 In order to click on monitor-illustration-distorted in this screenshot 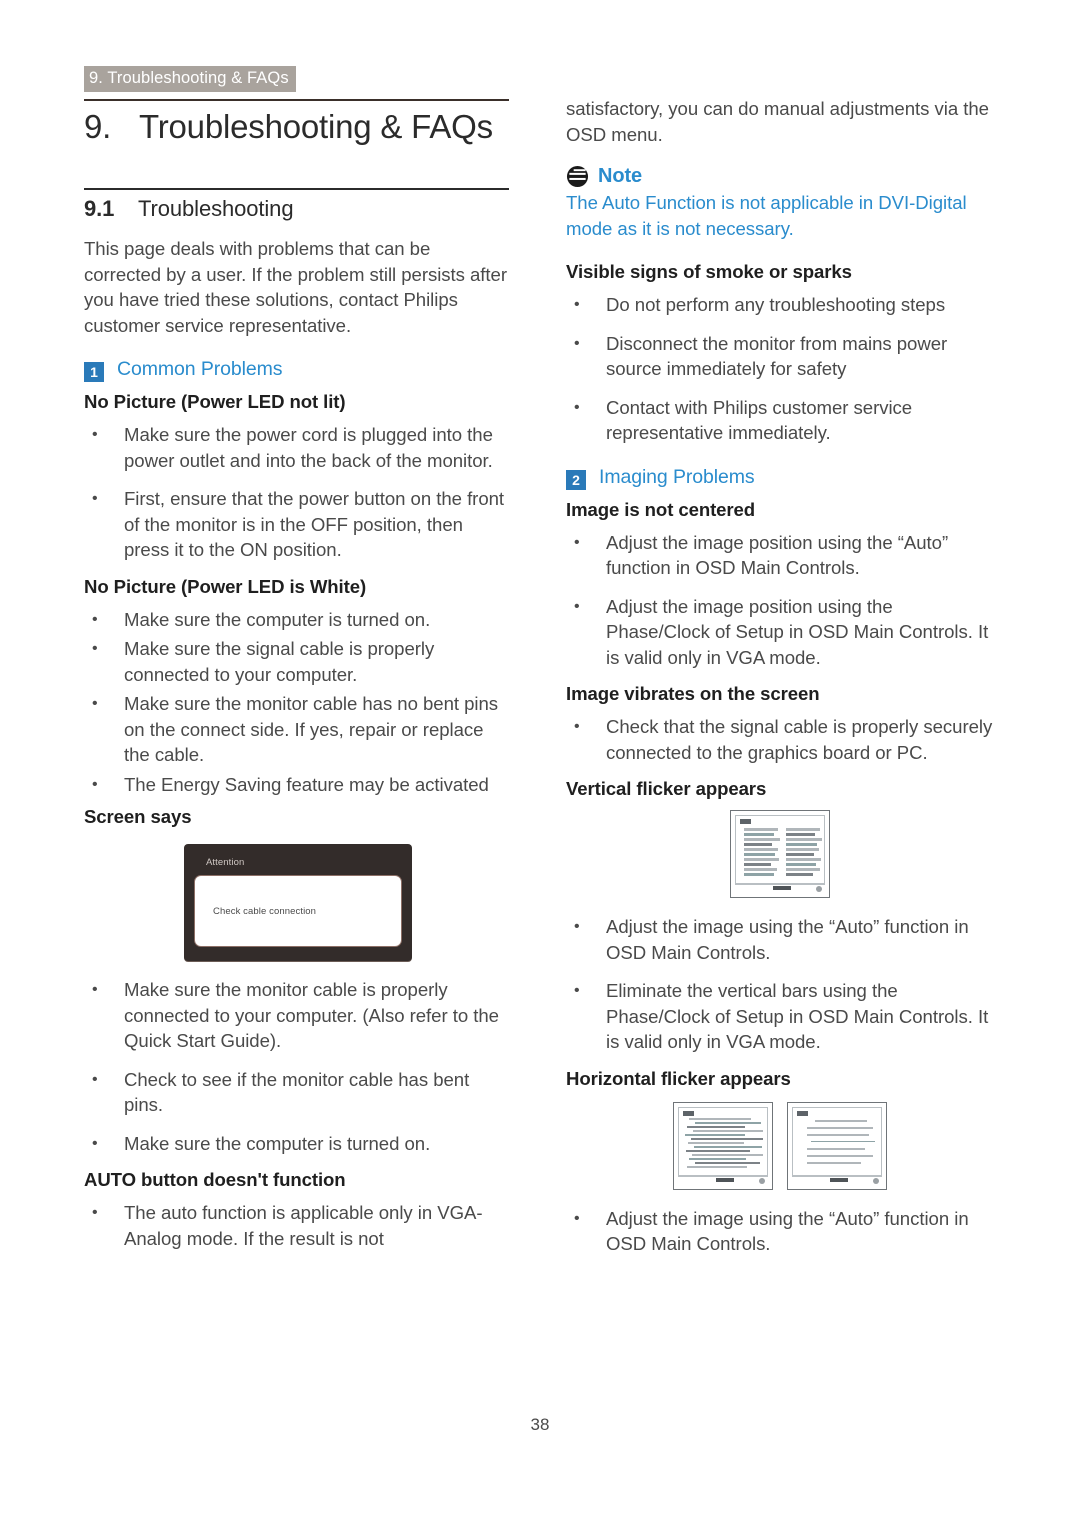, I will do `click(723, 1145)`.